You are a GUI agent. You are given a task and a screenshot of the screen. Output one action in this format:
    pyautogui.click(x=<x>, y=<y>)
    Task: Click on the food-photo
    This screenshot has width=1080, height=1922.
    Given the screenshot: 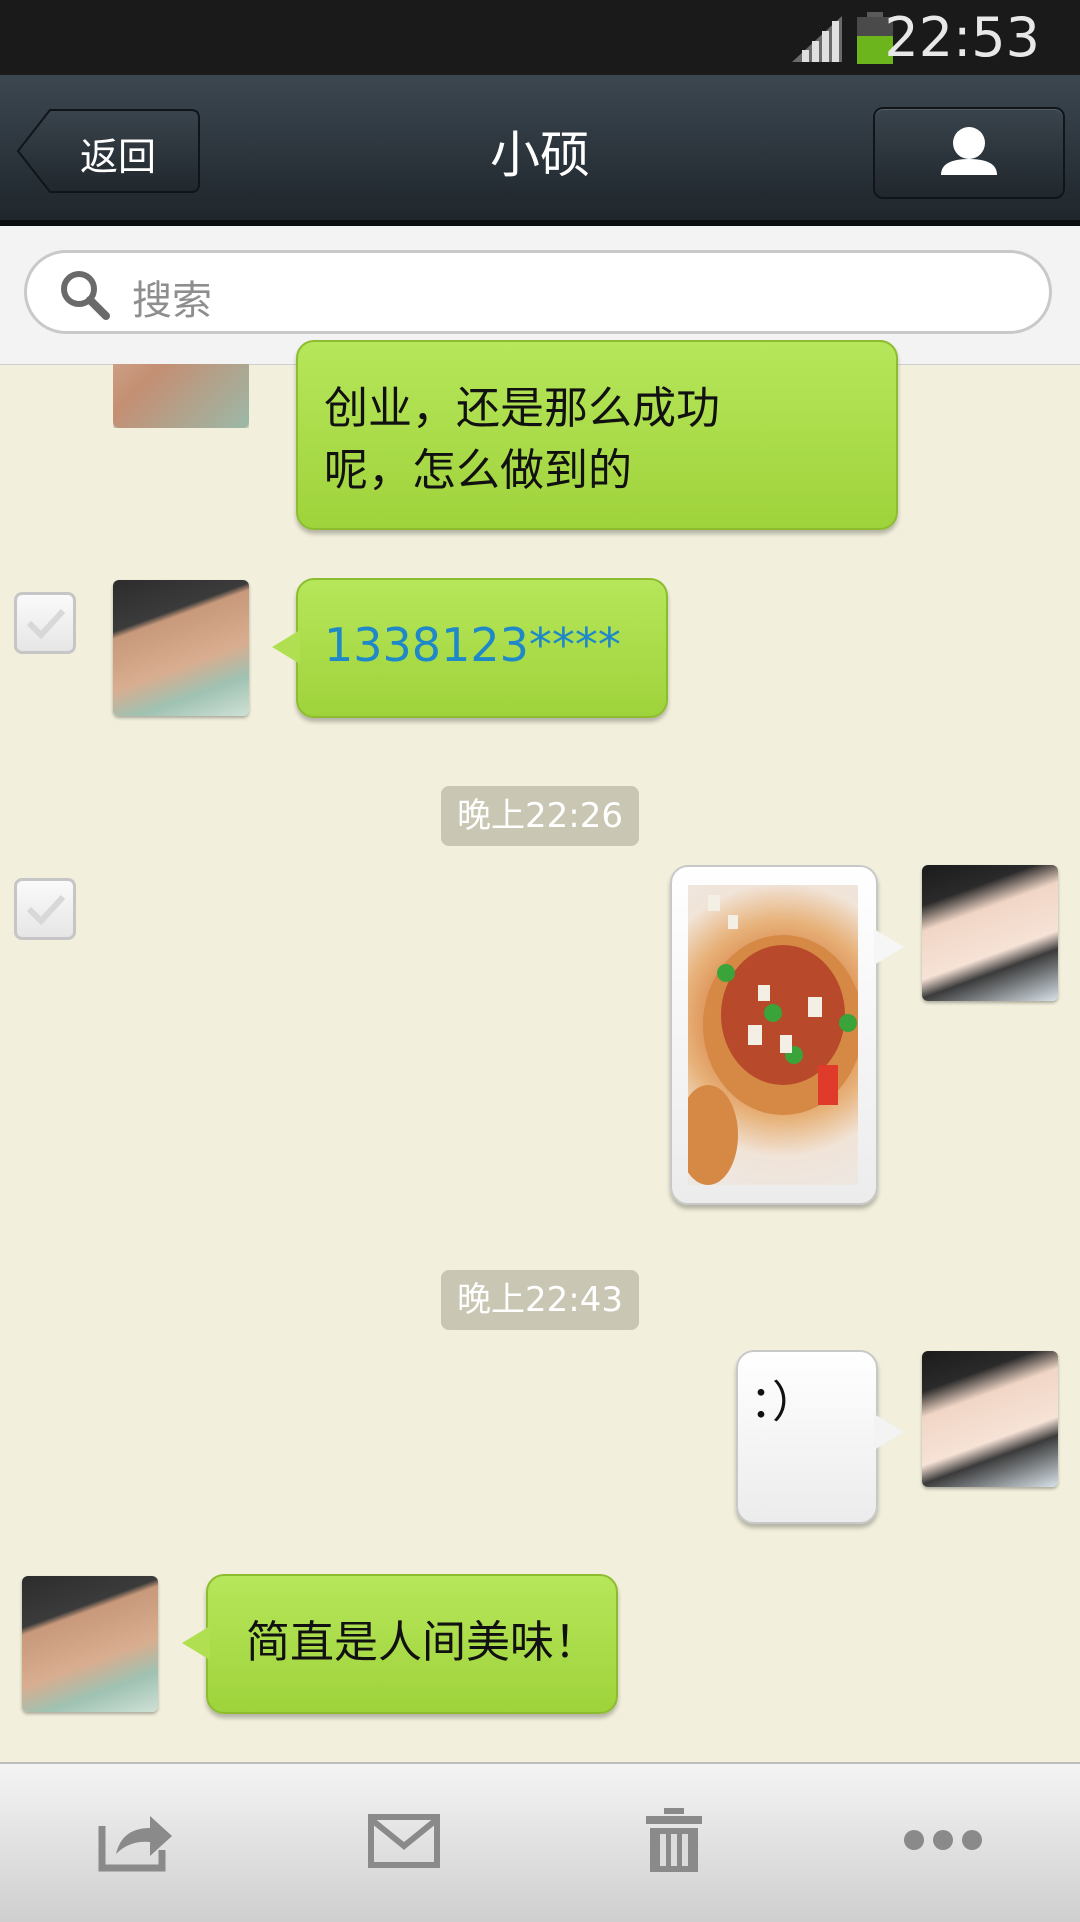 What is the action you would take?
    pyautogui.click(x=773, y=1035)
    